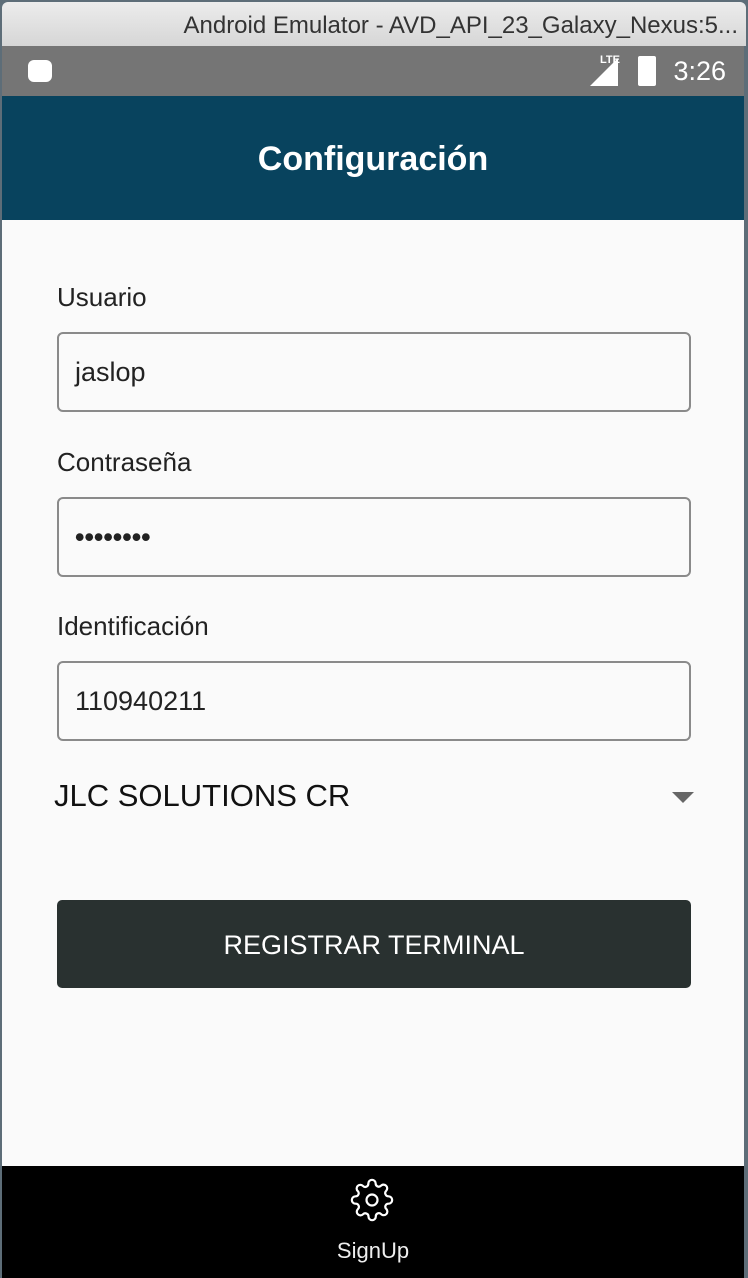 The image size is (748, 1278). Describe the element at coordinates (373, 158) in the screenshot. I see `page-title: Configuración` at that location.